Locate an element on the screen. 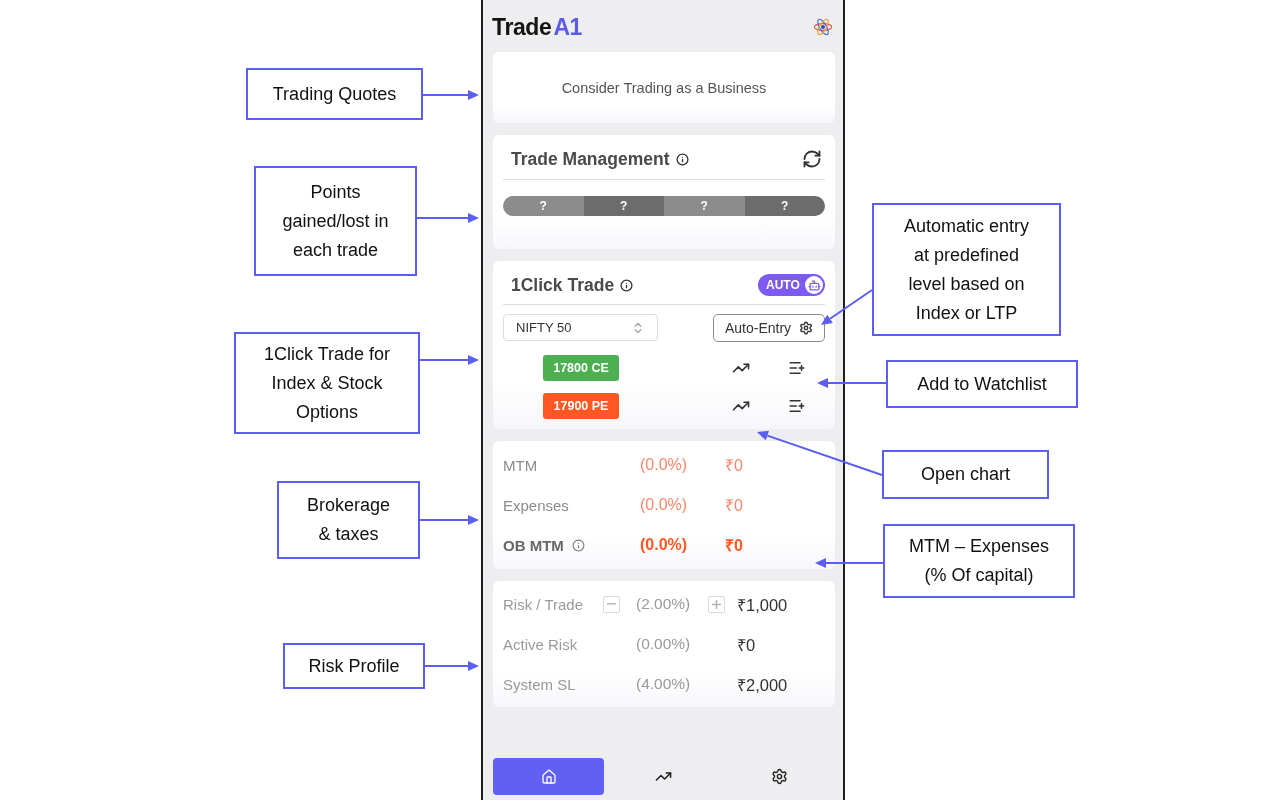  row-label: Expenses is located at coordinates (536, 505).